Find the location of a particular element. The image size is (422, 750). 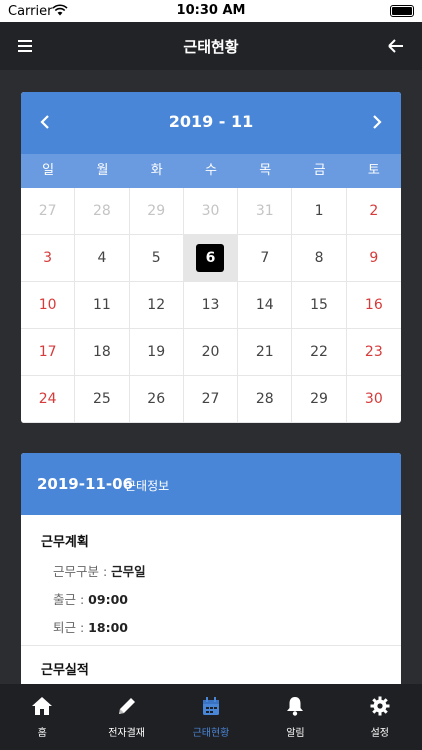

tab-settings: 설정 is located at coordinates (380, 717).